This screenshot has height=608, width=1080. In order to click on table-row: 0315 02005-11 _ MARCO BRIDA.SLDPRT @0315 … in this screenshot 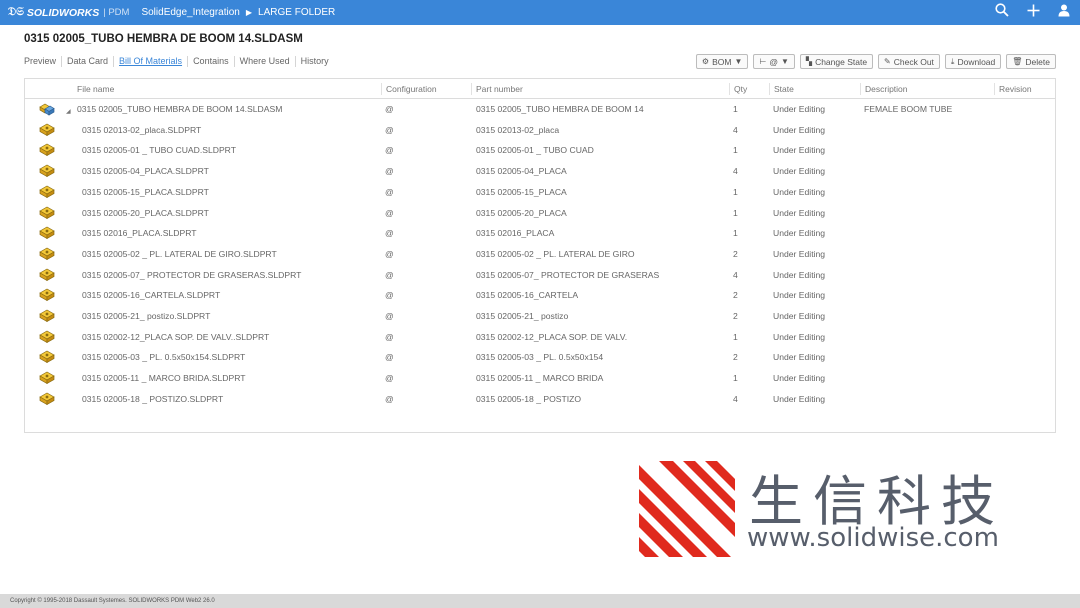, I will do `click(540, 378)`.